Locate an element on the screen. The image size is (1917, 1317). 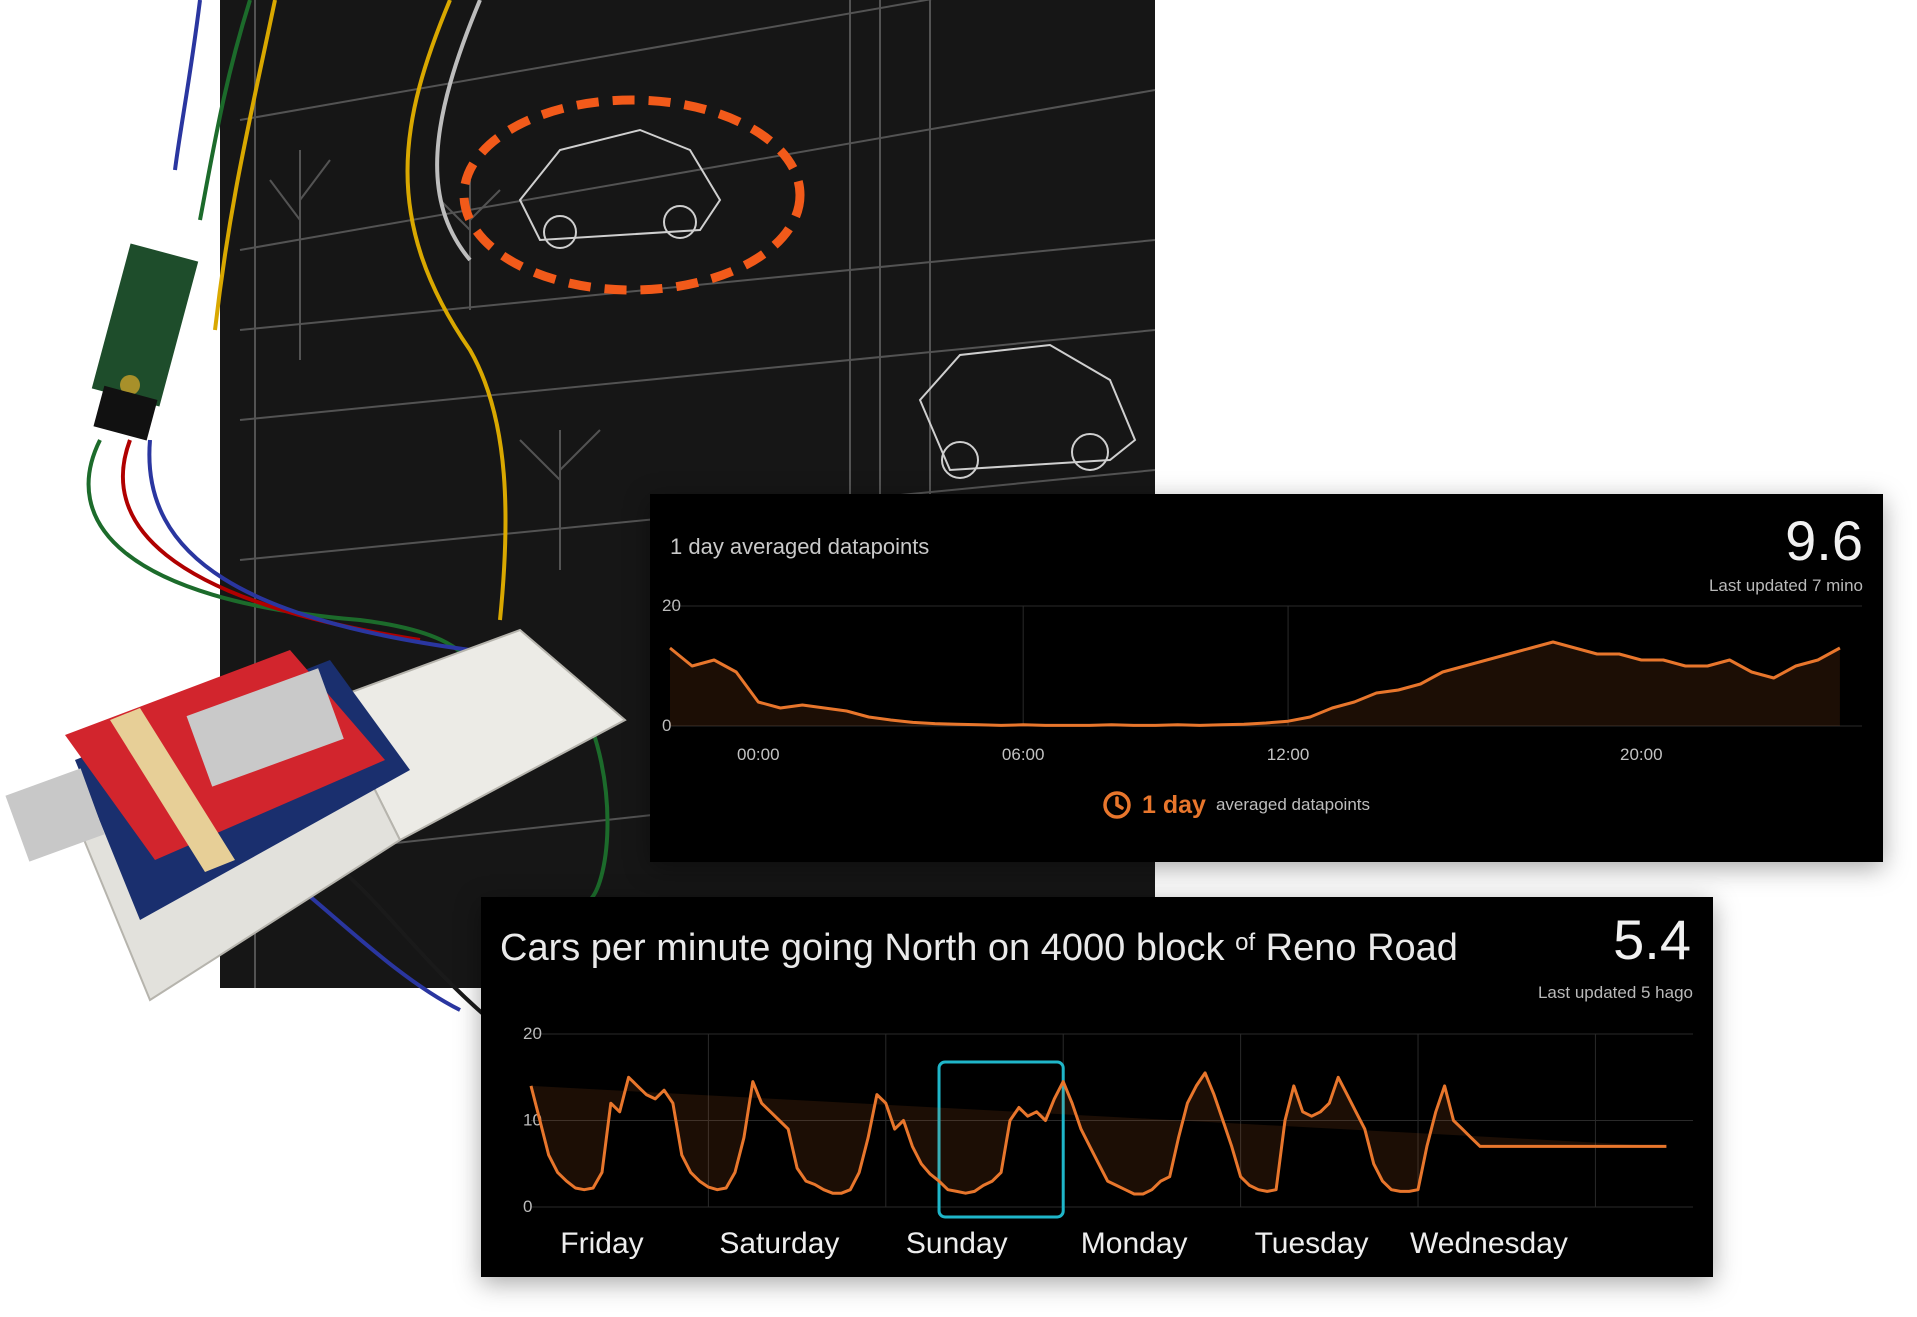
pir-sensor-module is located at coordinates (145, 342).